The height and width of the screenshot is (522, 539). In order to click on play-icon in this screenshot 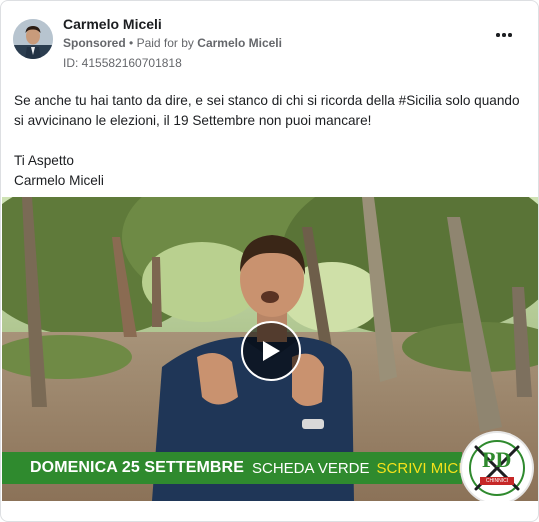, I will do `click(271, 351)`.